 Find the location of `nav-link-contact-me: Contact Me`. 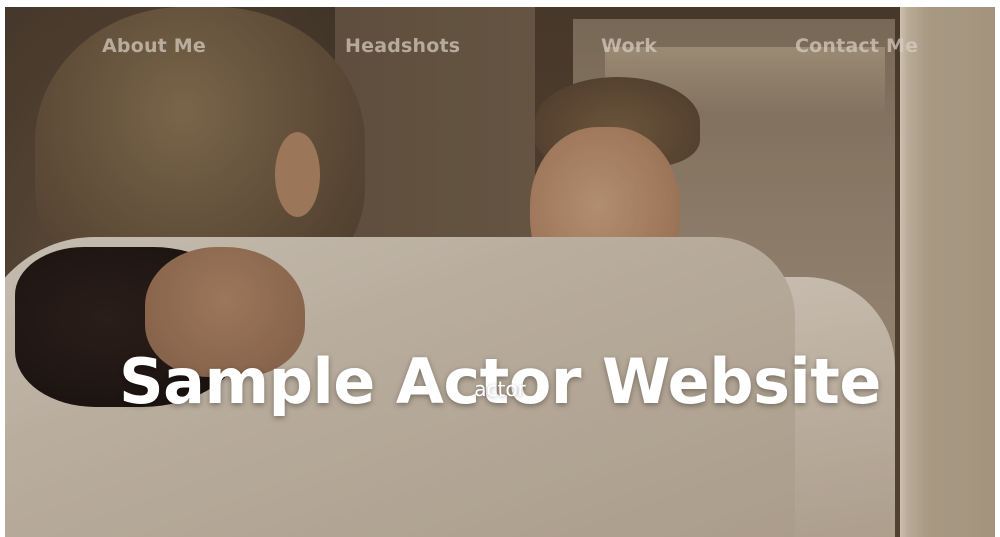

nav-link-contact-me: Contact Me is located at coordinates (856, 46).